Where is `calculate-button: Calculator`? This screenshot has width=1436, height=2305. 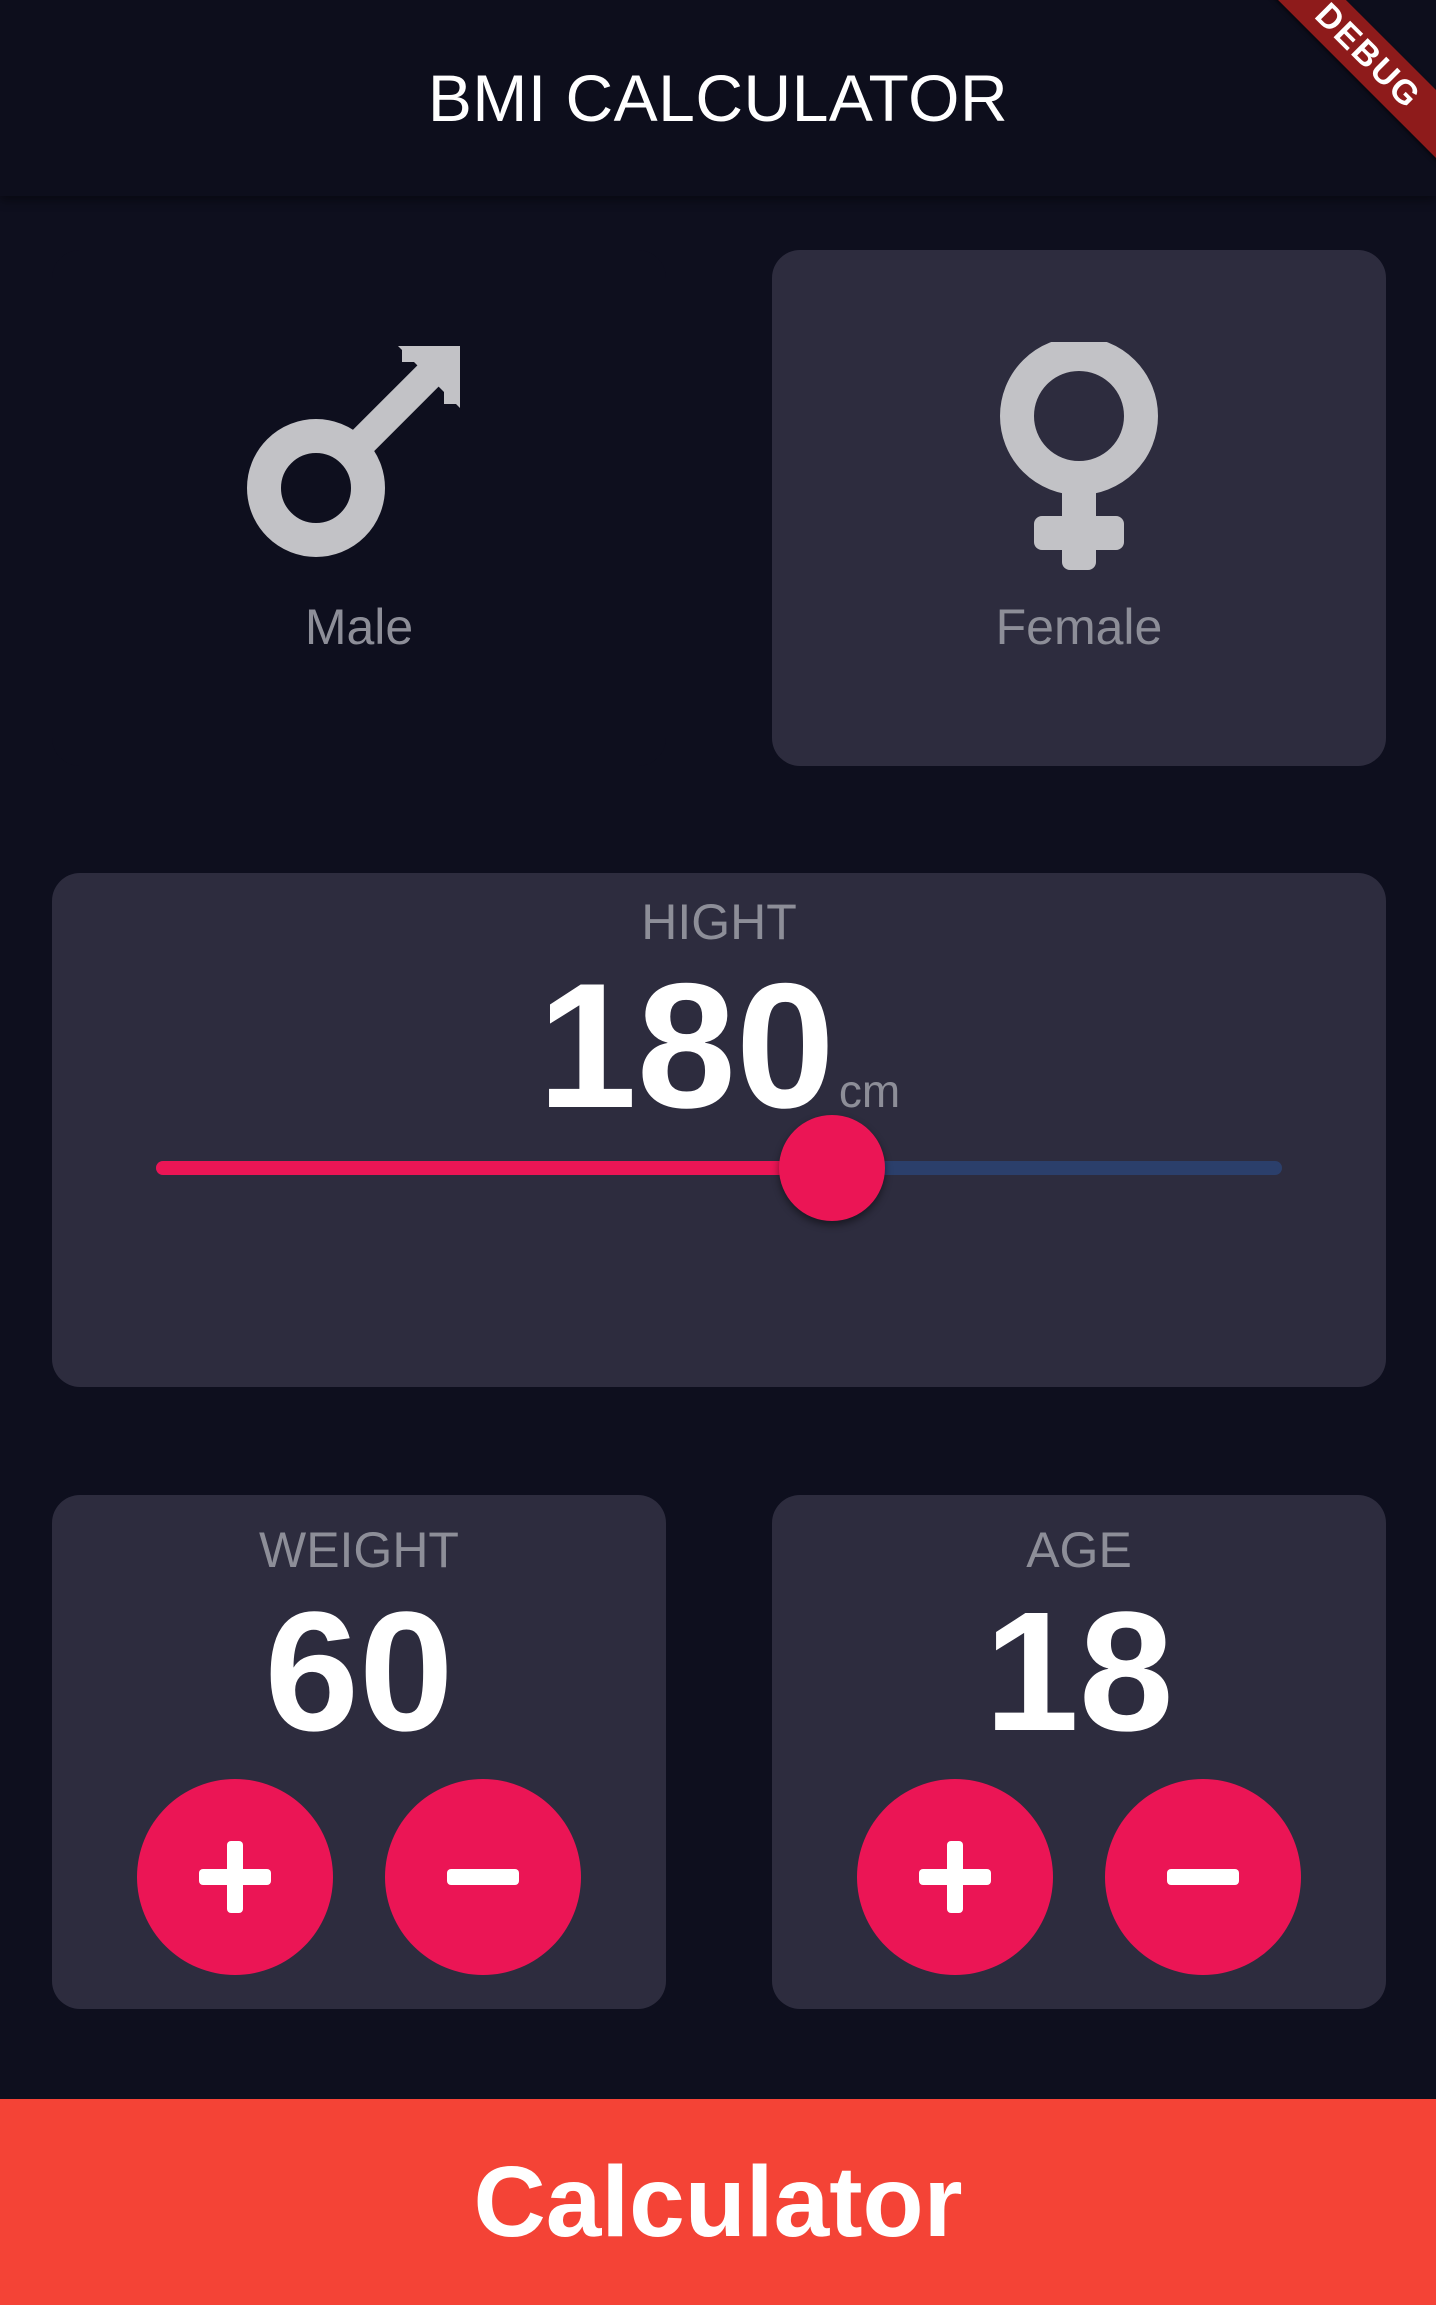 calculate-button: Calculator is located at coordinates (718, 2202).